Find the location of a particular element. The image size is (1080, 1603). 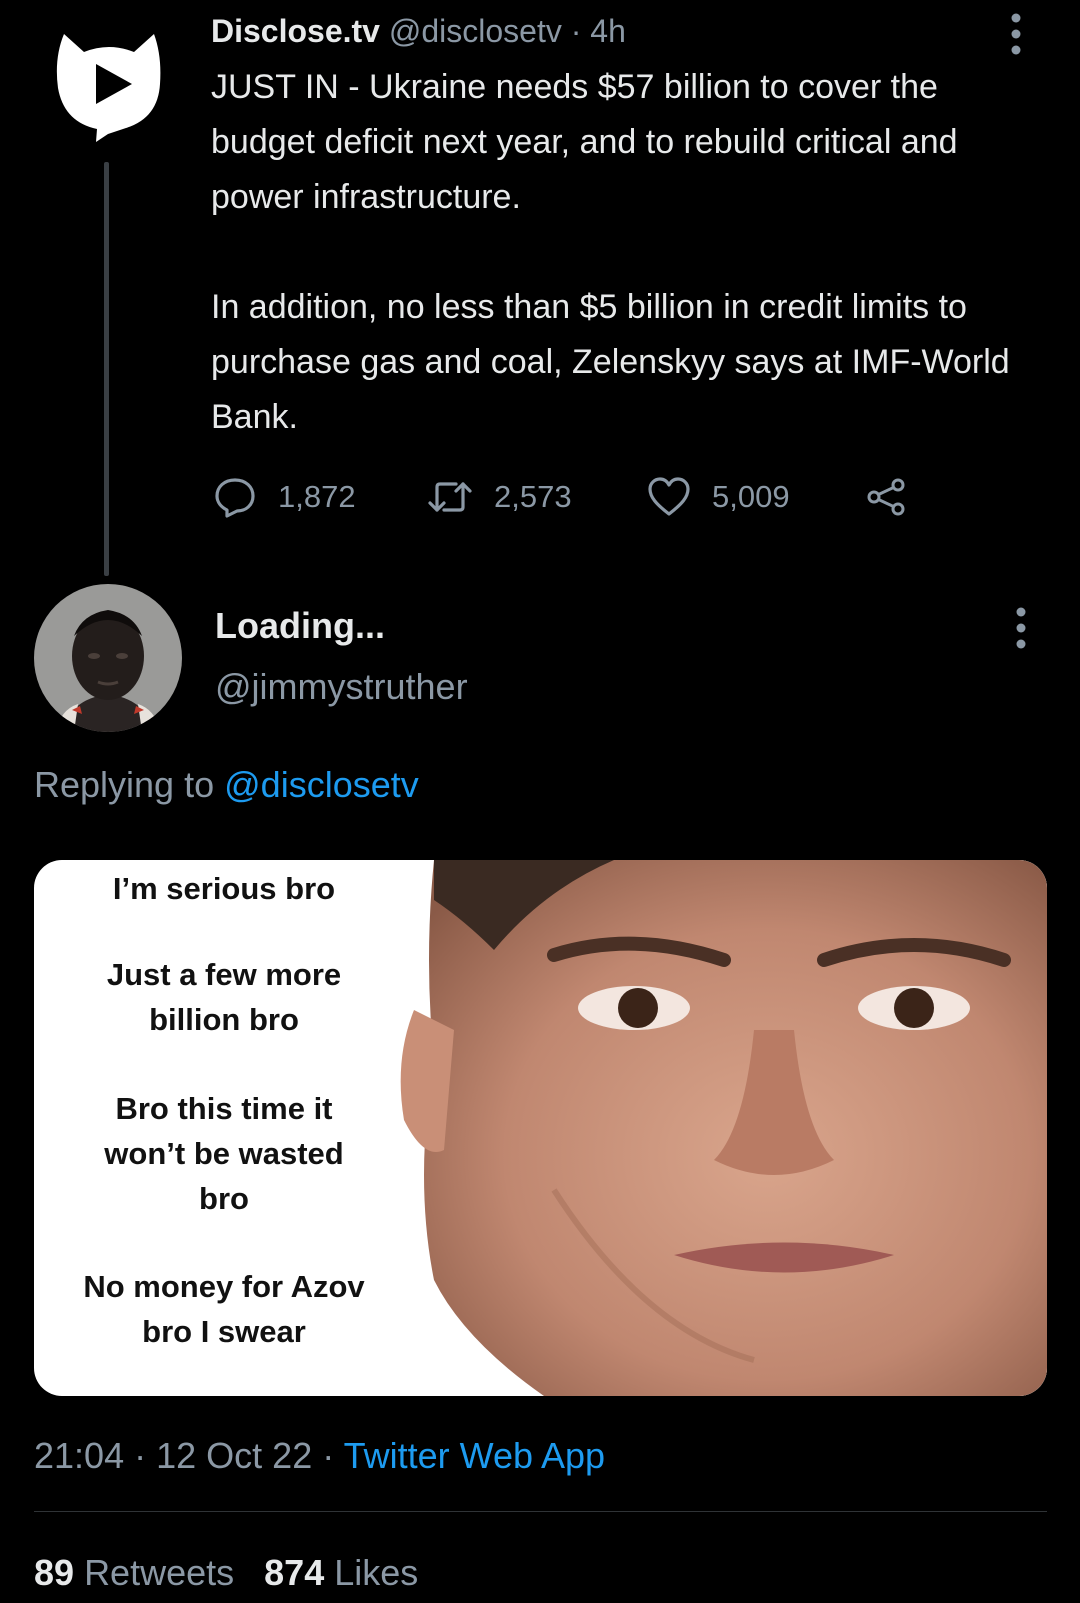

tweet-stats: 89 Retweets 874 Likes is located at coordinates (226, 1573).